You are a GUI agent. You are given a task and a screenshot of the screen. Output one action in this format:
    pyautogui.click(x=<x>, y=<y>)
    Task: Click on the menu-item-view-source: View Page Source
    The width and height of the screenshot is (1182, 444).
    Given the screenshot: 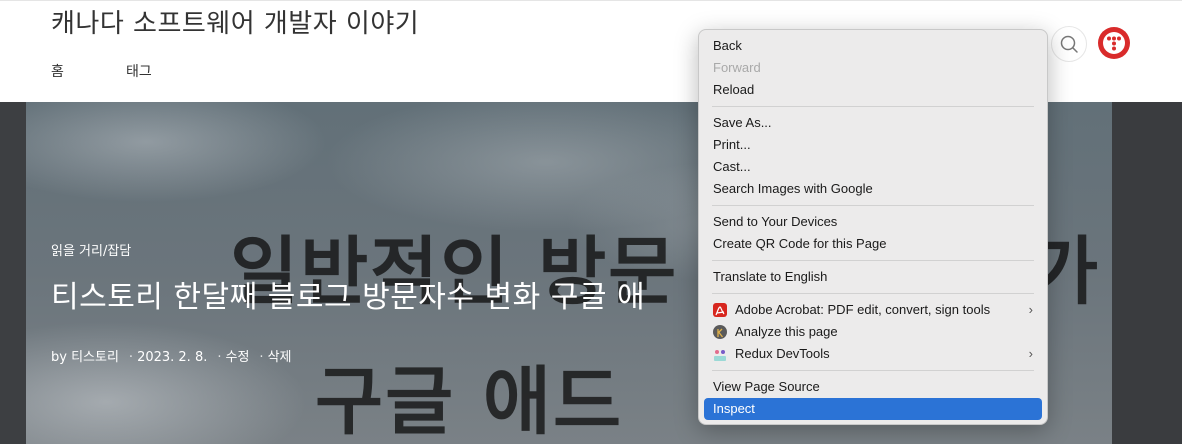 What is the action you would take?
    pyautogui.click(x=873, y=387)
    